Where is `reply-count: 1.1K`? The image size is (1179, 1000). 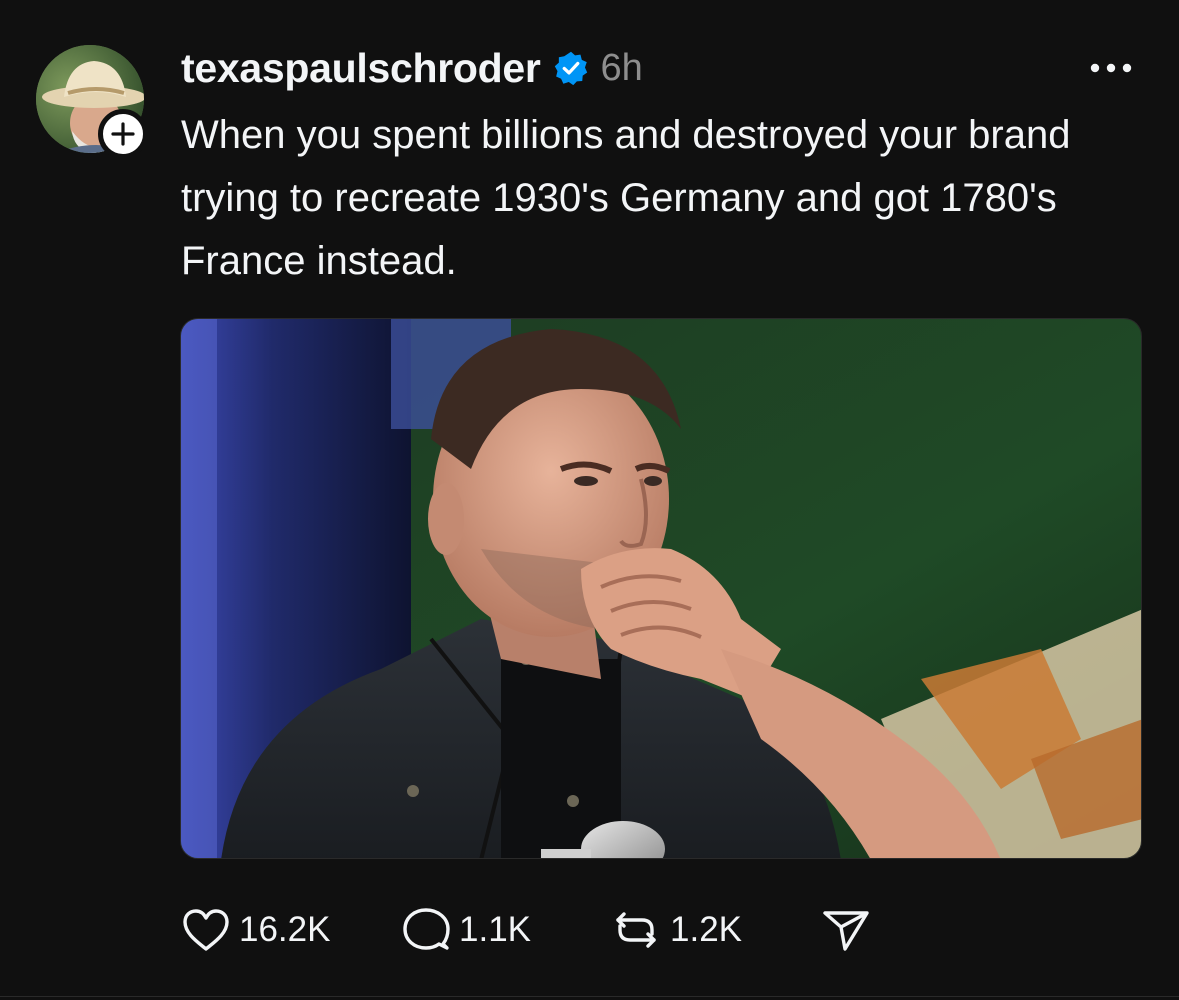
reply-count: 1.1K is located at coordinates (495, 929).